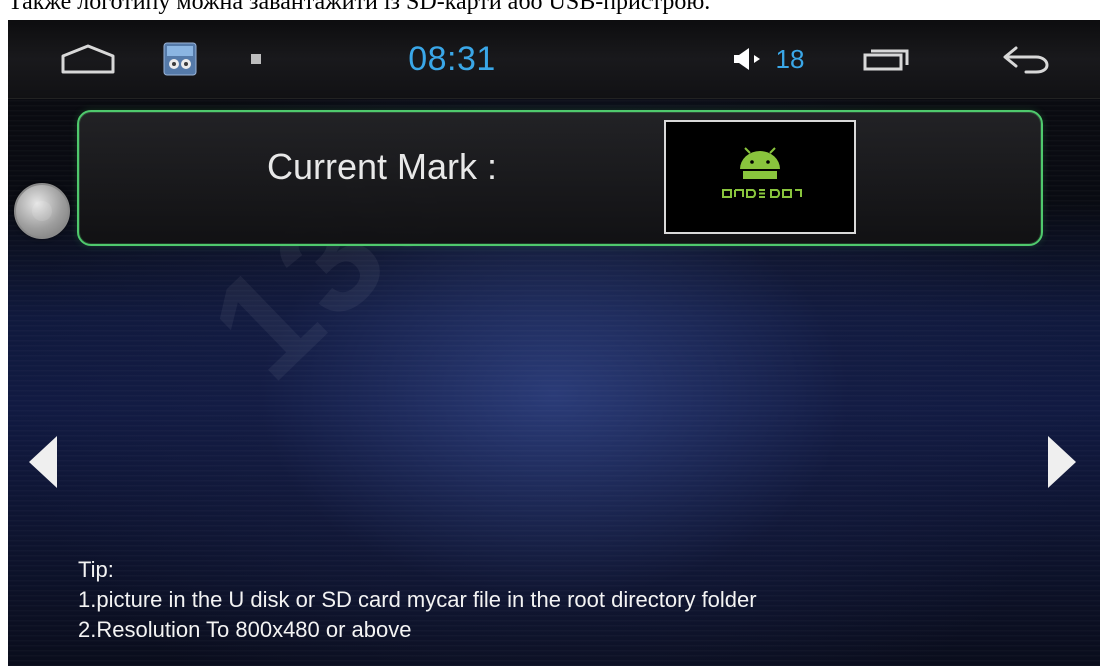 The image size is (1100, 666). I want to click on left-arrow-icon, so click(43, 462).